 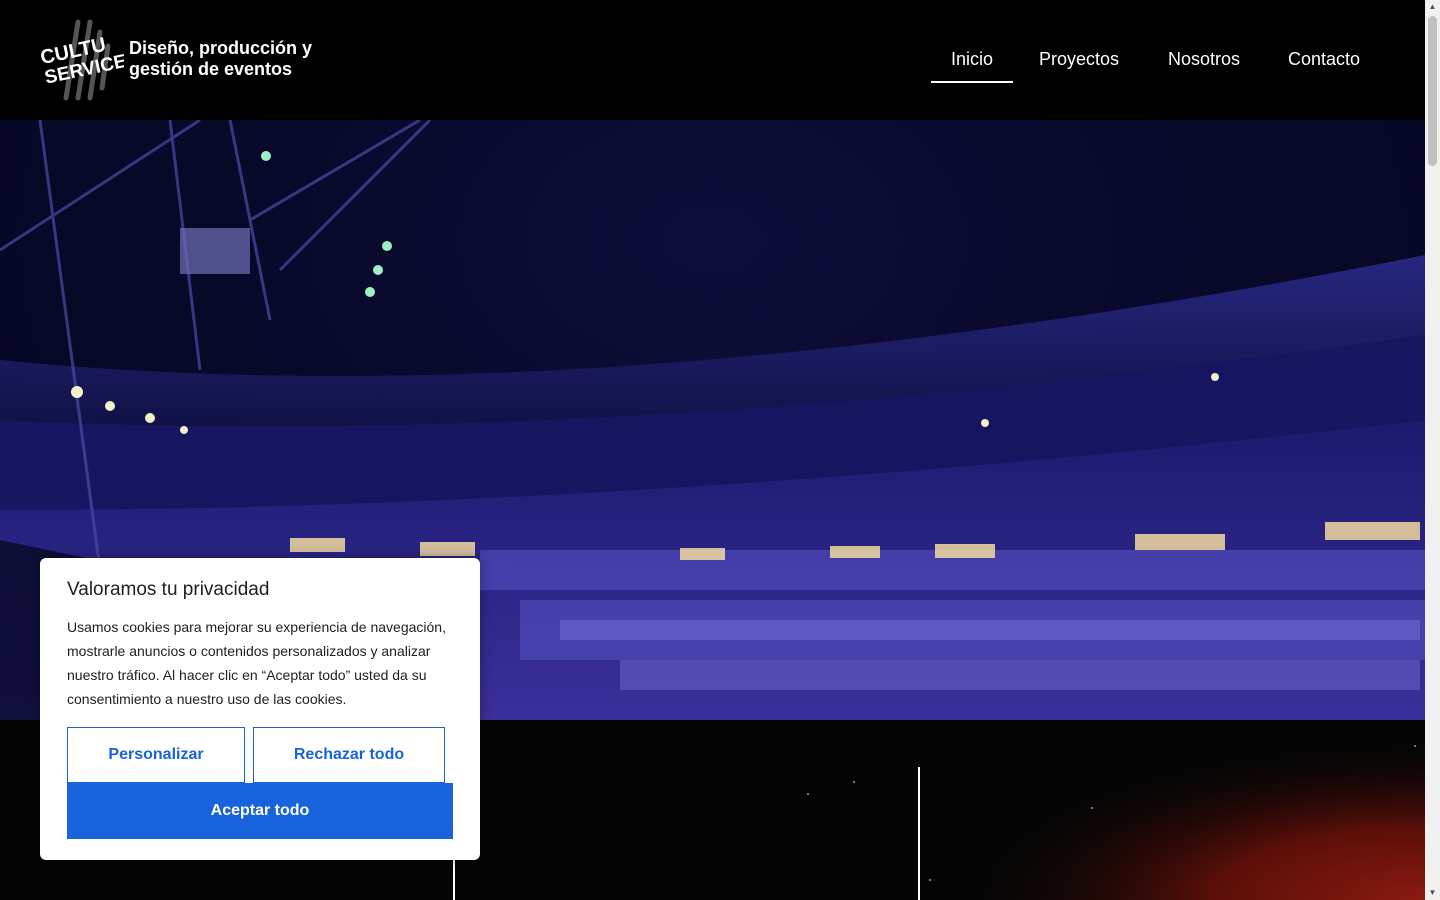 What do you see at coordinates (1432, 450) in the screenshot?
I see `page-scrollbar: ▲ ▼` at bounding box center [1432, 450].